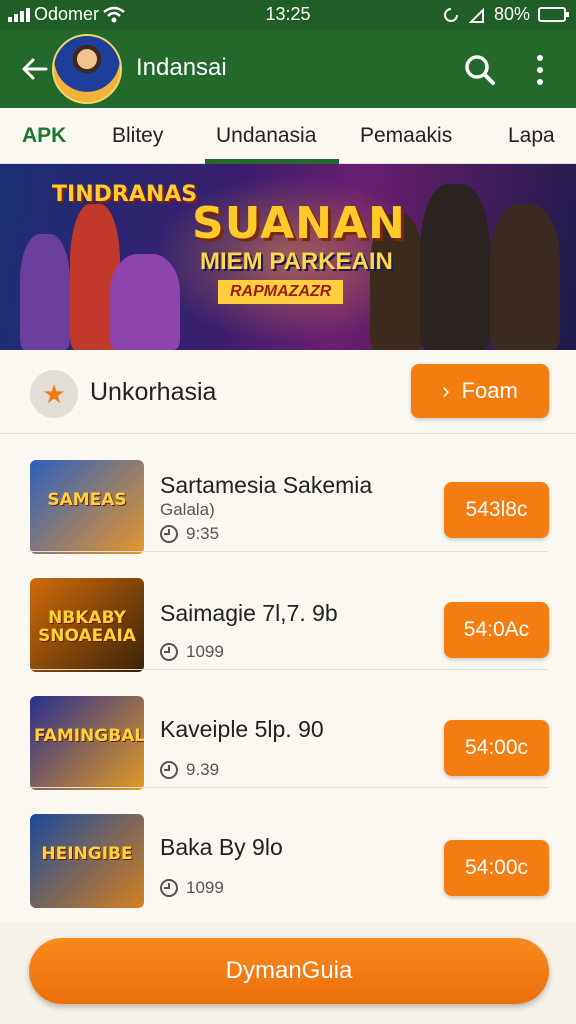 The image size is (576, 1024). What do you see at coordinates (266, 485) in the screenshot?
I see `item-title: Sartamesia Sakemia` at bounding box center [266, 485].